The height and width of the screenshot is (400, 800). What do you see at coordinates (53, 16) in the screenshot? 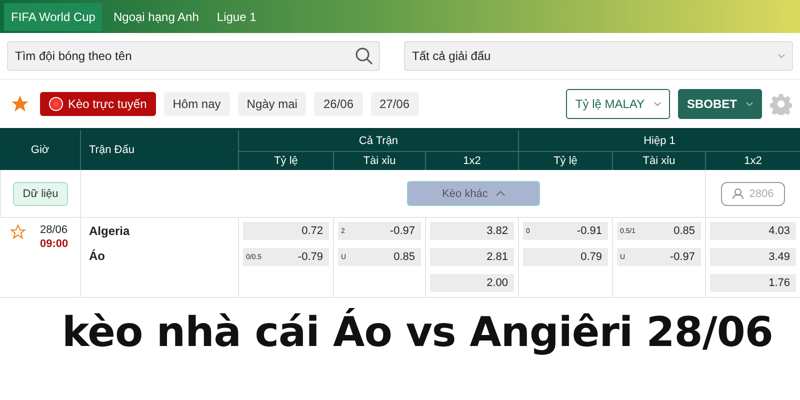
I see `league-tab: FIFA World Cup` at bounding box center [53, 16].